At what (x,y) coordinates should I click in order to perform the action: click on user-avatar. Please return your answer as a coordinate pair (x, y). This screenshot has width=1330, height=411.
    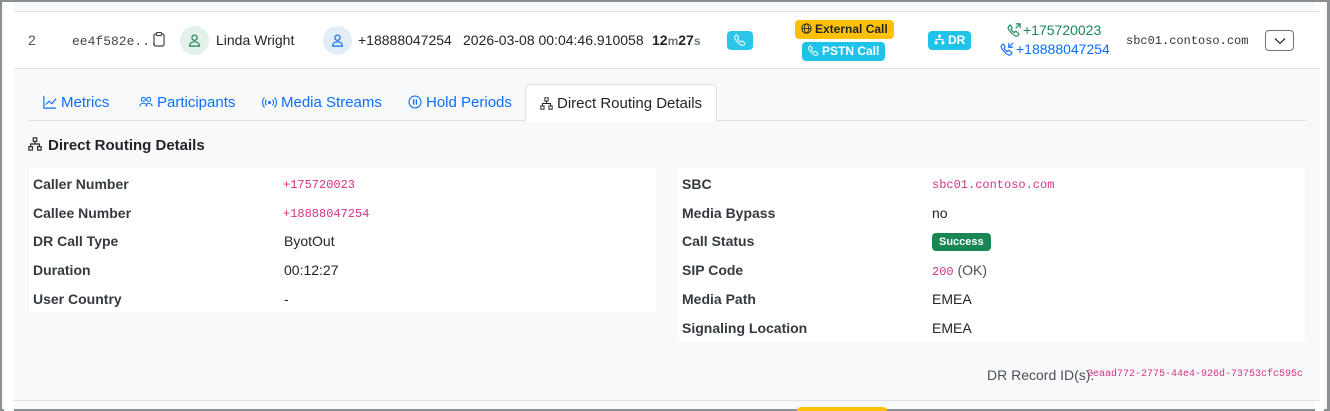
    Looking at the image, I should click on (194, 40).